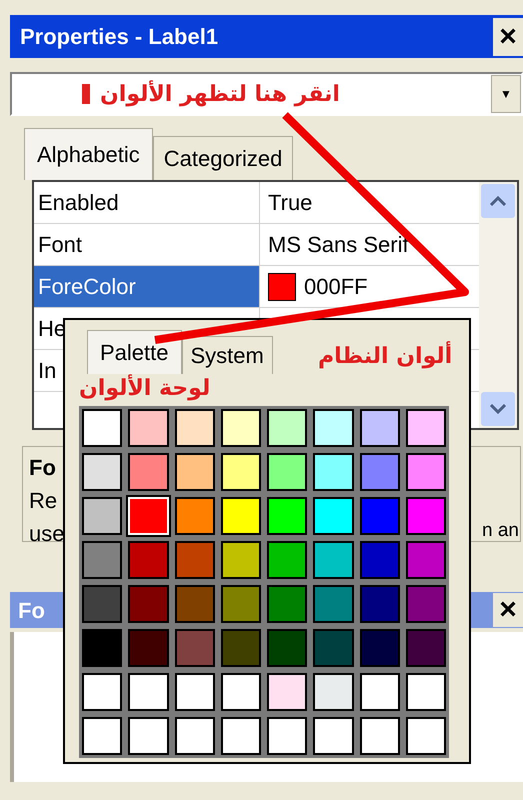  Describe the element at coordinates (134, 352) in the screenshot. I see `tab: Palette` at that location.